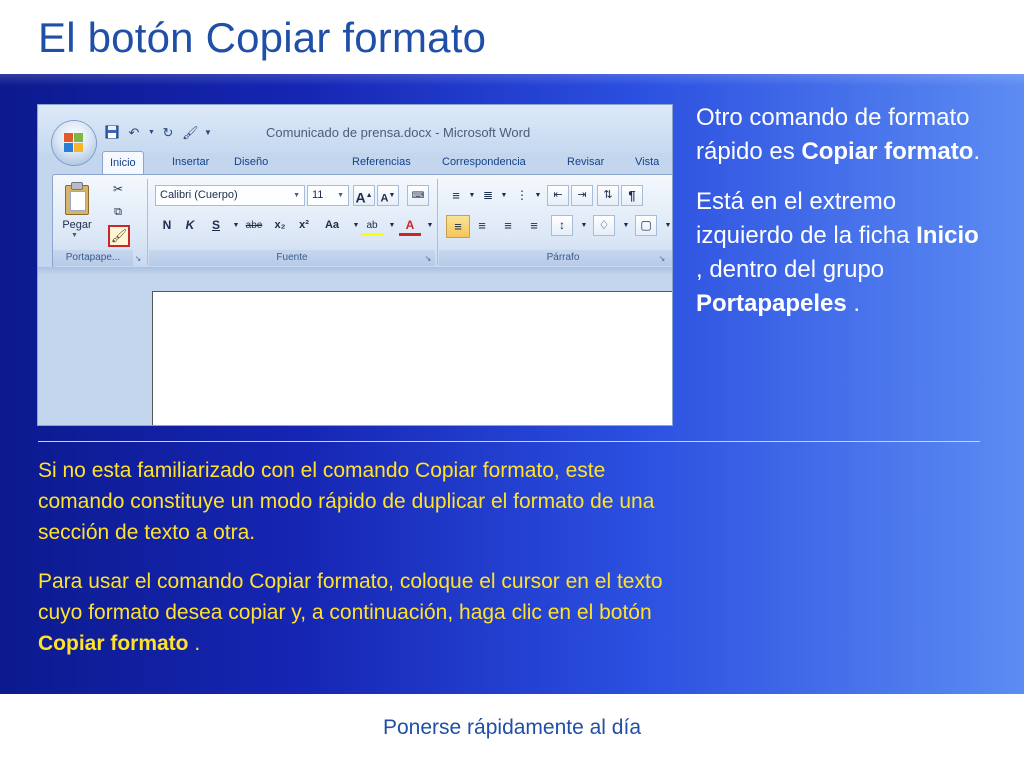  What do you see at coordinates (484, 163) in the screenshot?
I see `tab-correspondencia: Correspondencia` at bounding box center [484, 163].